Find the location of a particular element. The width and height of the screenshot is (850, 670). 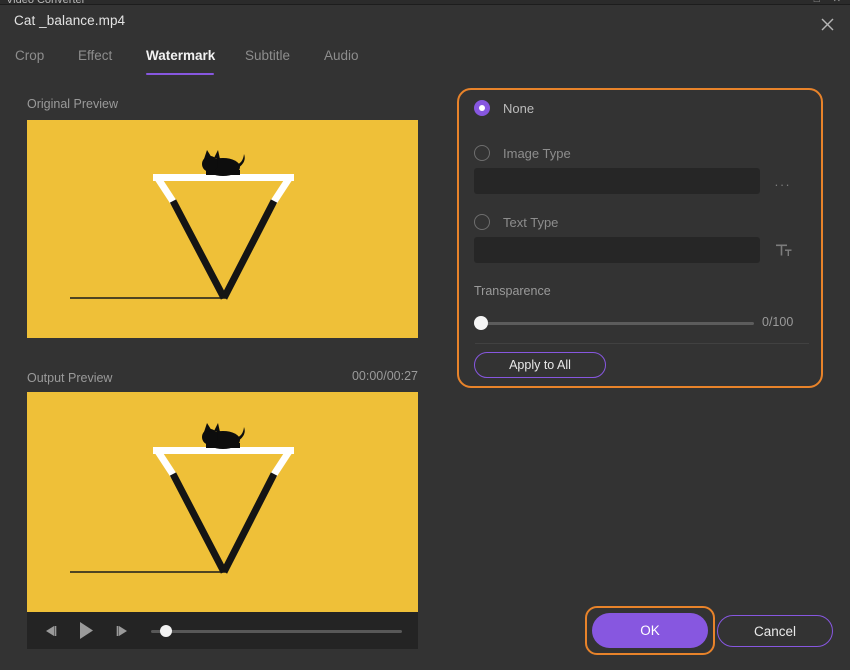

radio-image-type is located at coordinates (482, 153).